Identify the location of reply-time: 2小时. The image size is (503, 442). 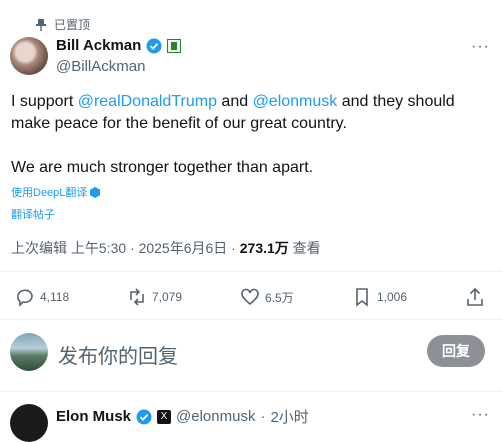
(289, 416).